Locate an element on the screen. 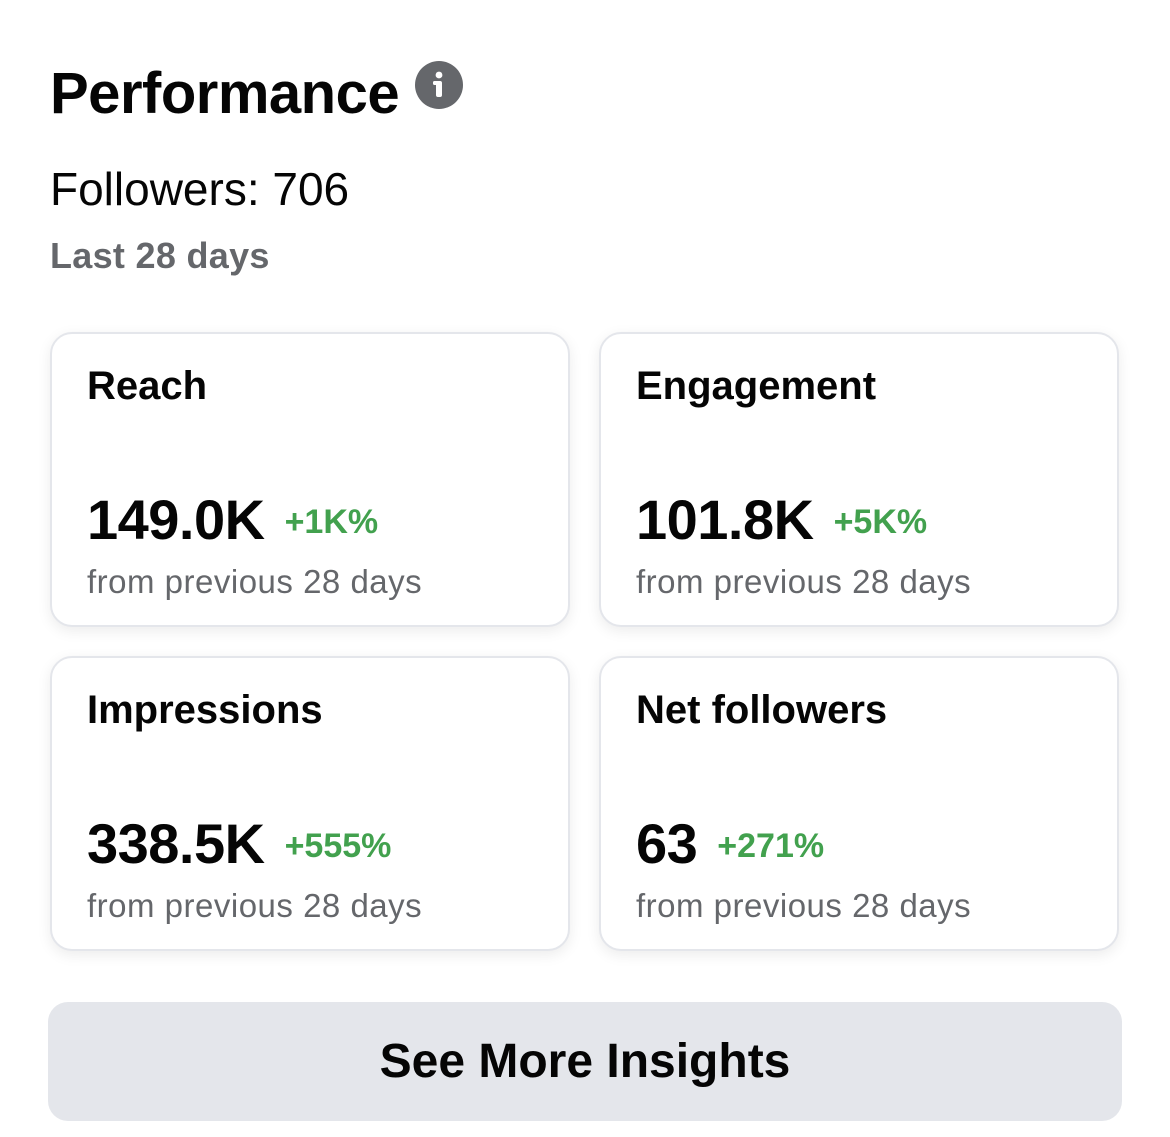 The height and width of the screenshot is (1137, 1170). metric-row: 63 +271% is located at coordinates (730, 844).